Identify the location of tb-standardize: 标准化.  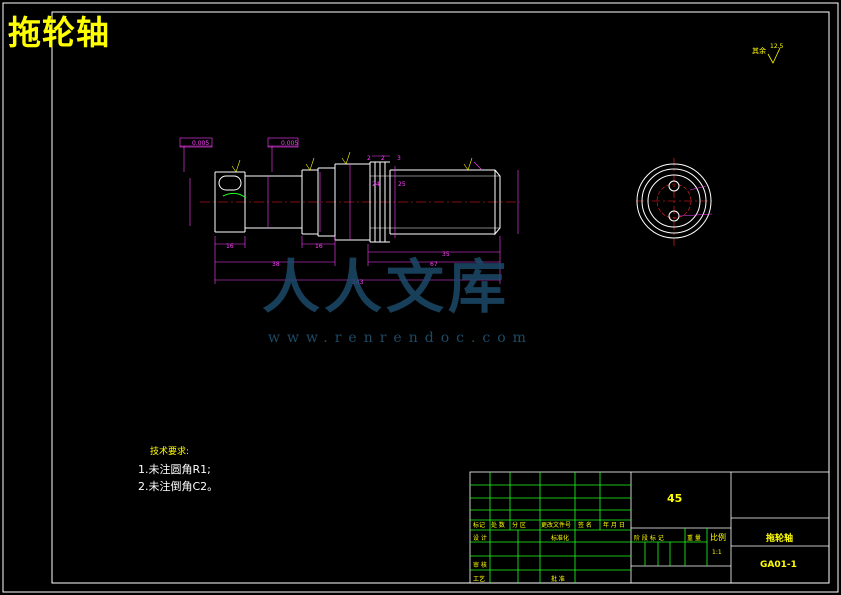
(560, 538).